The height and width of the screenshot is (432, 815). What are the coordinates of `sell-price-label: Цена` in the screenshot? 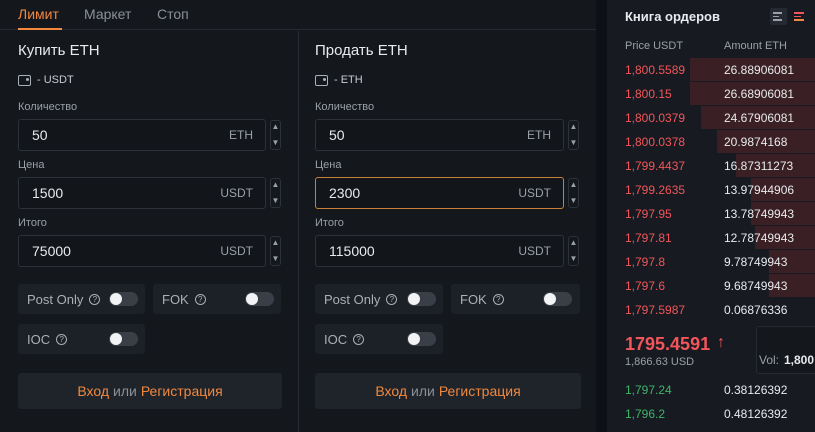 It's located at (328, 165).